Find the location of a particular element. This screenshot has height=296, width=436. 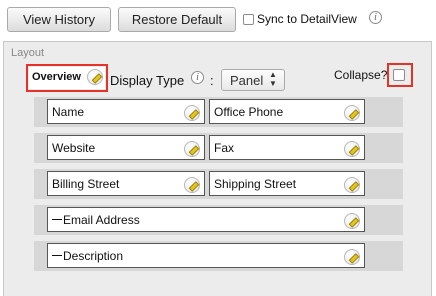

display-type-colon: : is located at coordinates (212, 80).